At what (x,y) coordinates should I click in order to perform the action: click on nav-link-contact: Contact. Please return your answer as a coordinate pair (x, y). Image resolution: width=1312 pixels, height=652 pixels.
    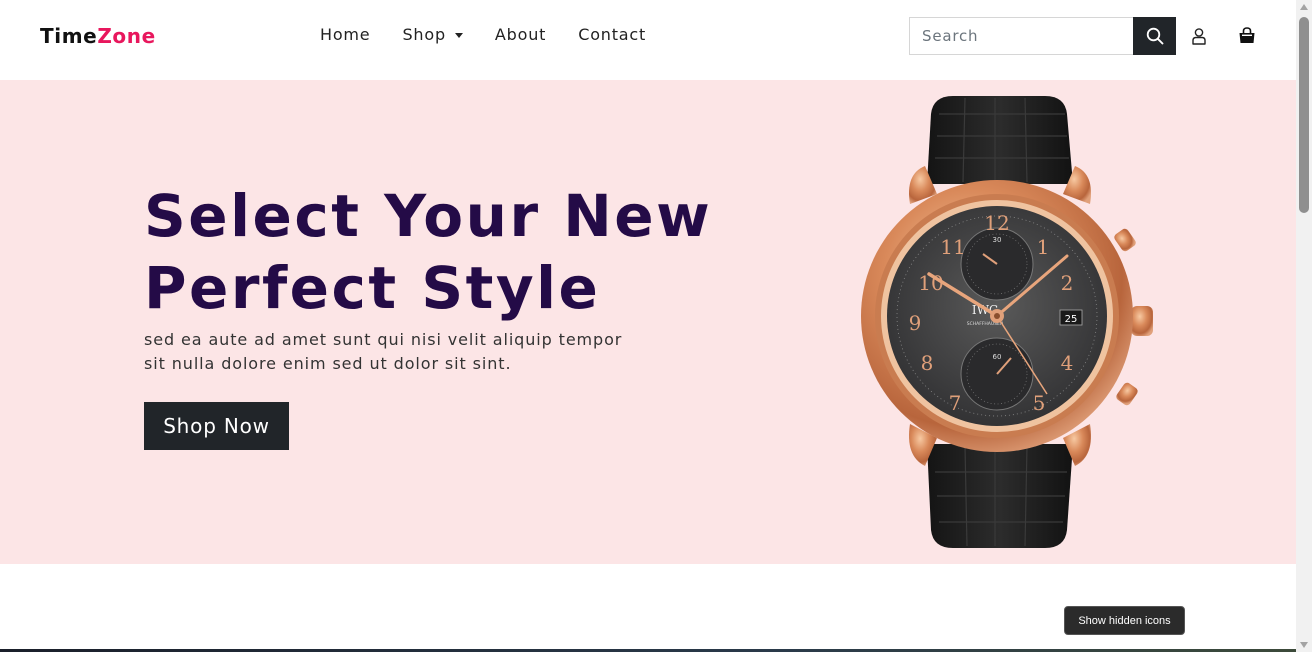
    Looking at the image, I should click on (612, 34).